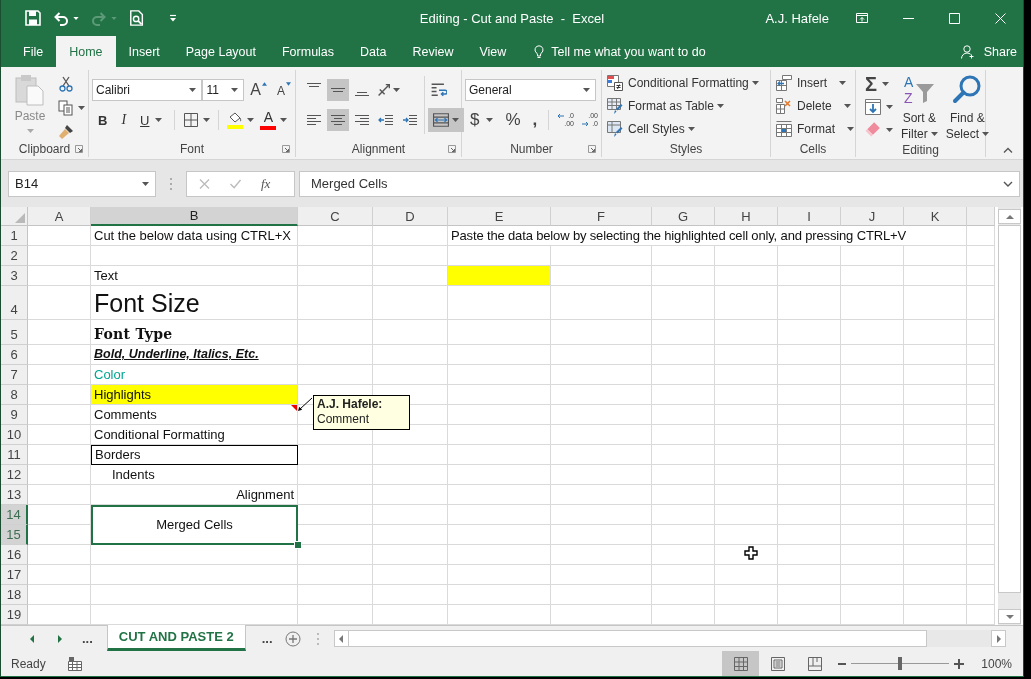  What do you see at coordinates (14, 495) in the screenshot?
I see `row-header: 13` at bounding box center [14, 495].